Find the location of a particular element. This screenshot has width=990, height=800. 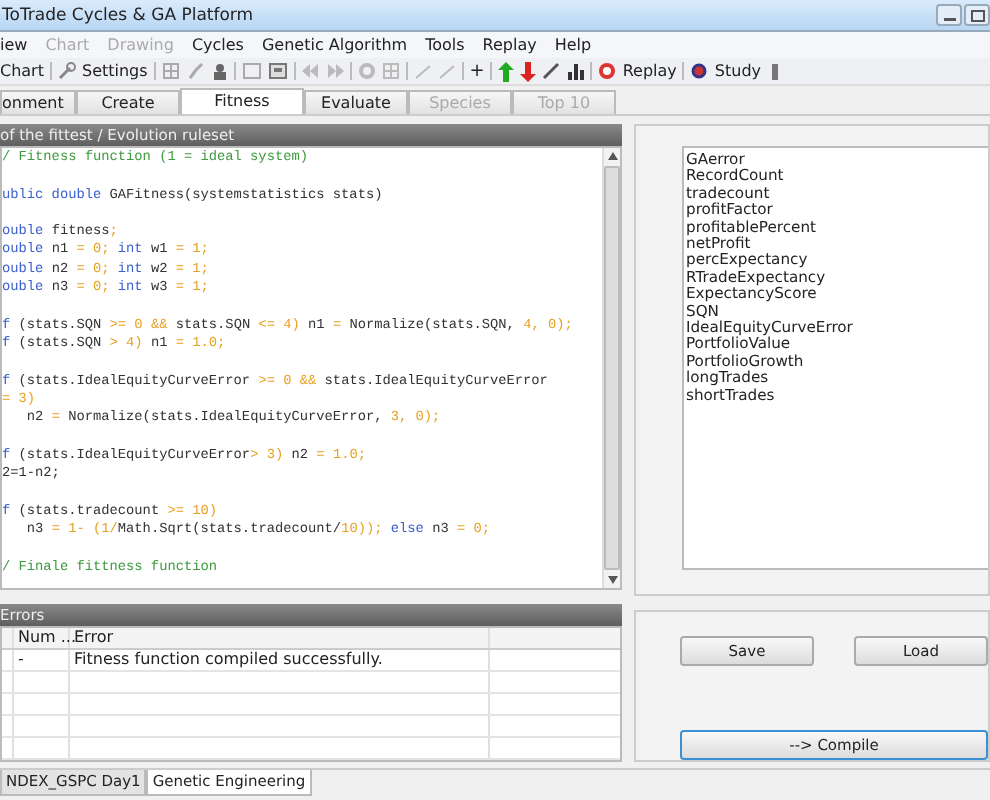

wrench-icon is located at coordinates (66, 71).